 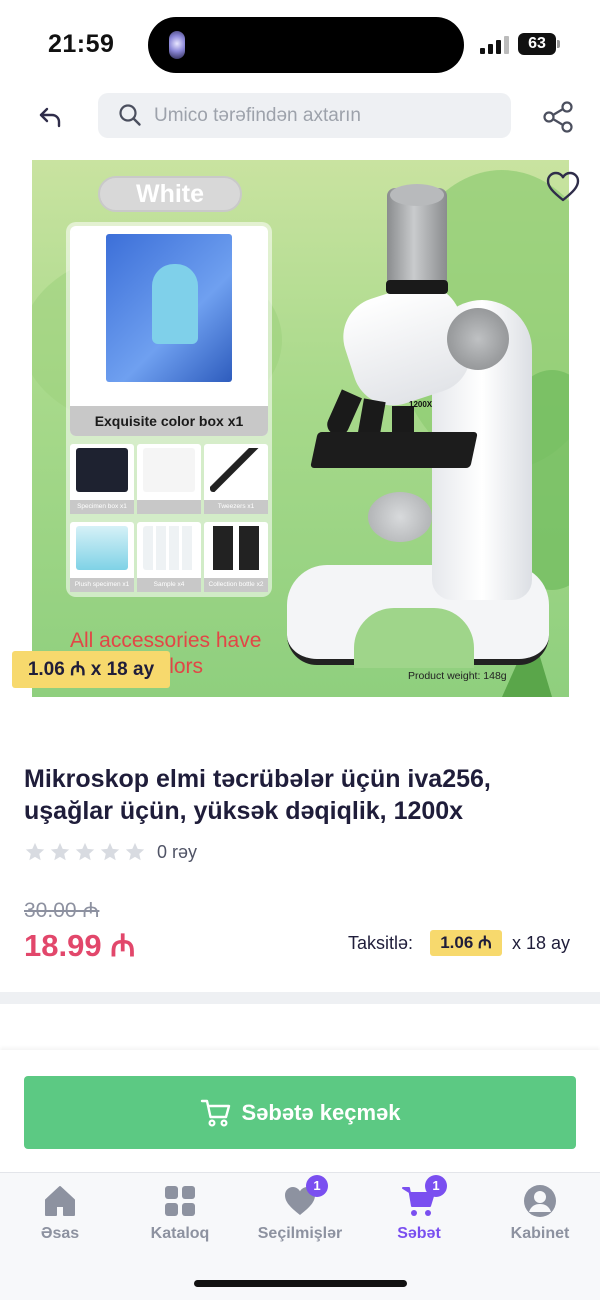 I want to click on favorite-button, so click(x=563, y=187).